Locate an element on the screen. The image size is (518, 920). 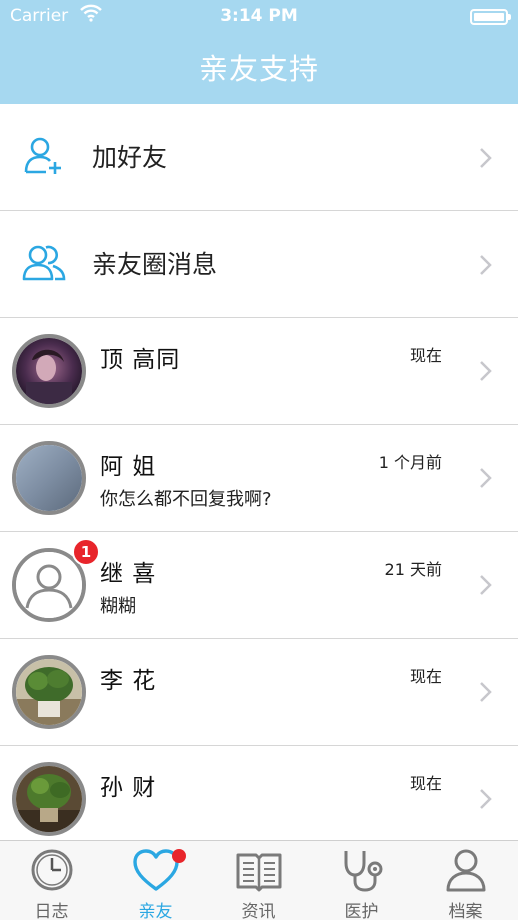
friend-last-message: 你怎么都不回复我啊? is located at coordinates (186, 499).